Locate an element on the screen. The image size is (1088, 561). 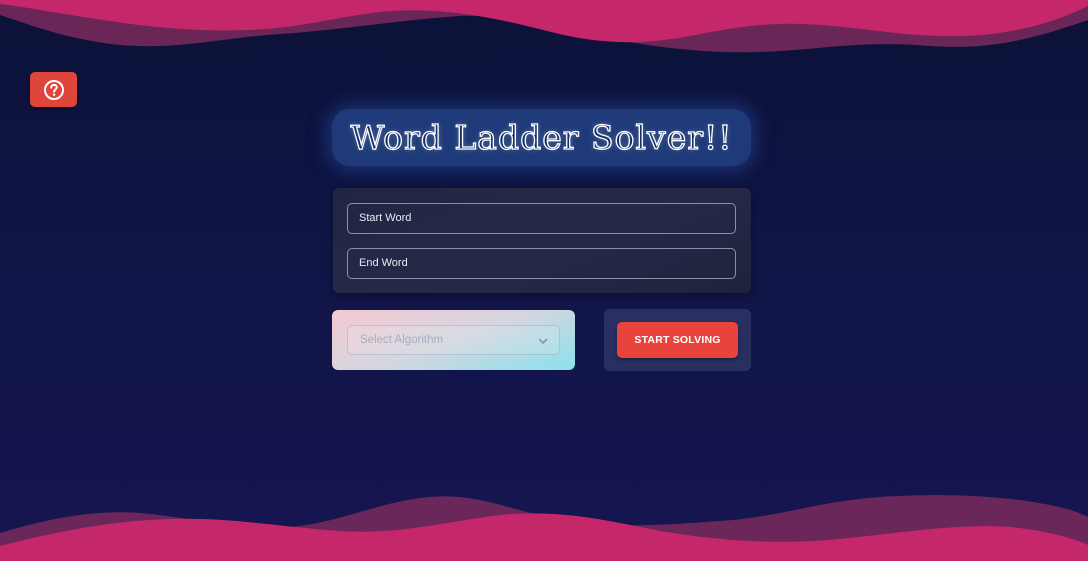
algorithm-select-placeholder: Select Algorithm is located at coordinates (402, 340).